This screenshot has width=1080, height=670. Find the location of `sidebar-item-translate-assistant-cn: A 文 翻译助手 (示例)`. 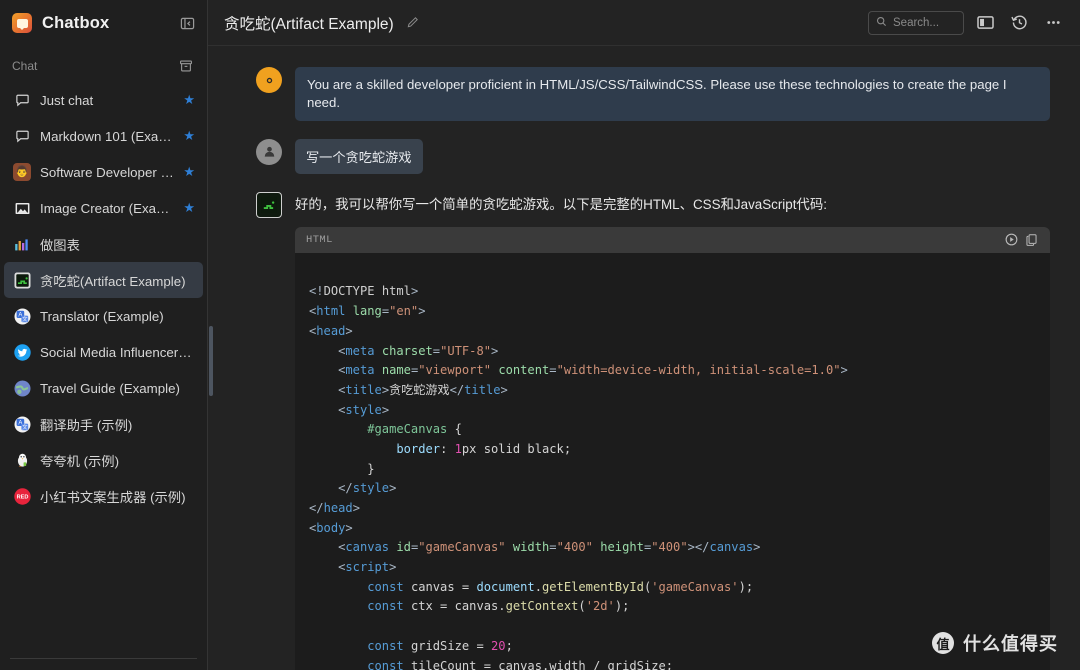

sidebar-item-translate-assistant-cn: A 文 翻译助手 (示例) is located at coordinates (103, 424).